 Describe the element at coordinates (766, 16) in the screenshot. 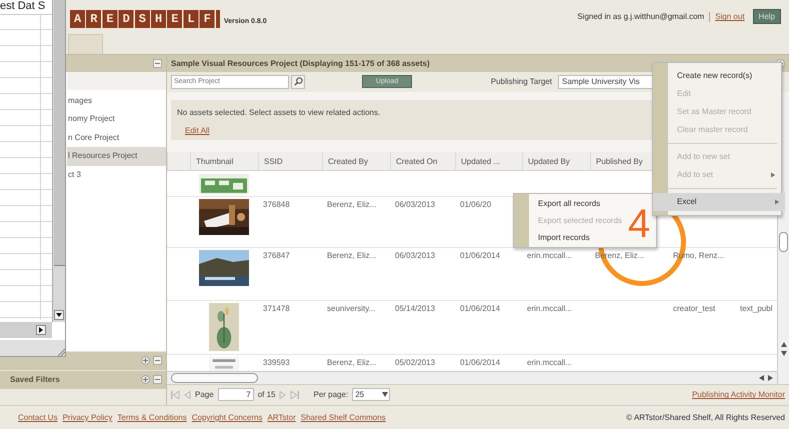

I see `help-button: Help` at that location.